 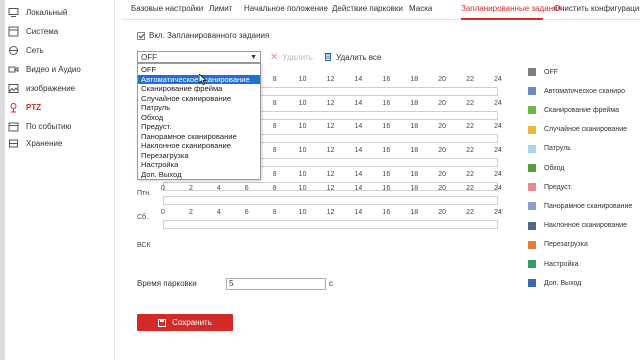 I want to click on day-label: ВСК, so click(x=144, y=245).